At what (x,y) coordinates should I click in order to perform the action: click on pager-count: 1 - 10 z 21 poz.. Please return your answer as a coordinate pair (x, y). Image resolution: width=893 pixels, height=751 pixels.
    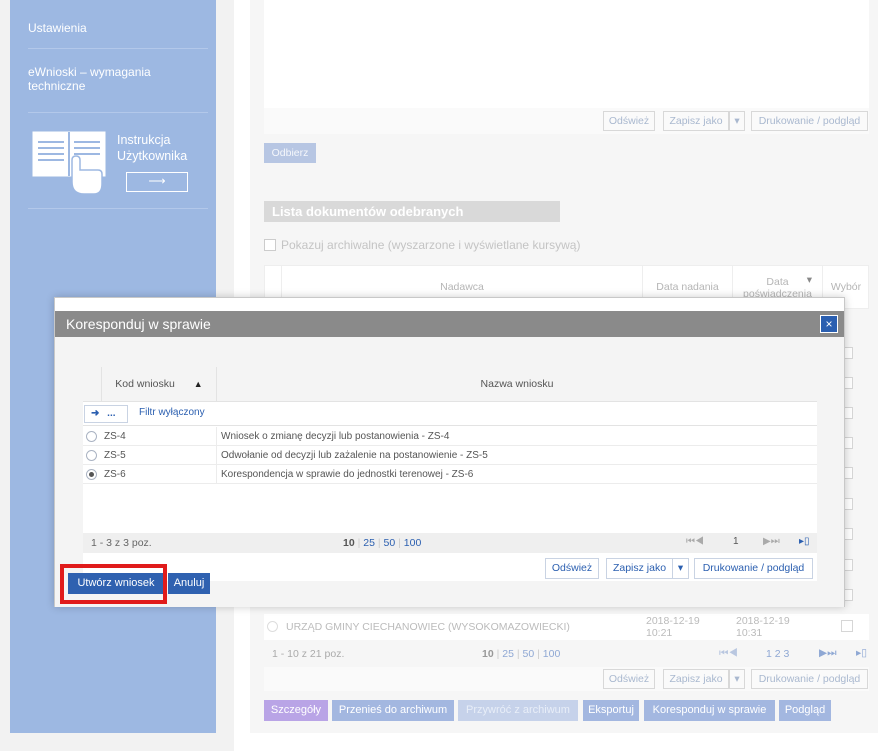
    Looking at the image, I should click on (308, 654).